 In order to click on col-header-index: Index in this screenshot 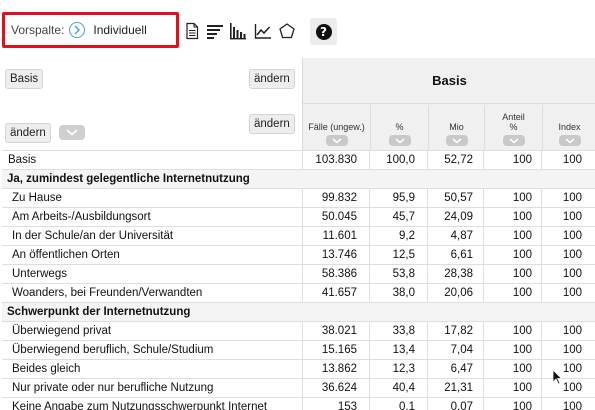, I will do `click(568, 127)`.